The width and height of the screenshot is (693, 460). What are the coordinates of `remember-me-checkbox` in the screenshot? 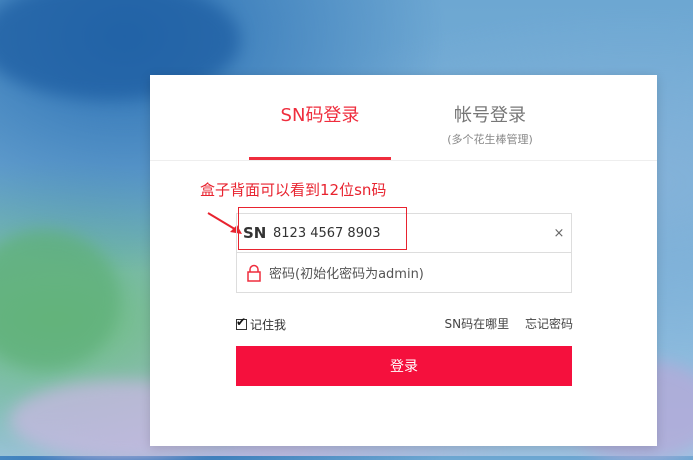 It's located at (241, 322).